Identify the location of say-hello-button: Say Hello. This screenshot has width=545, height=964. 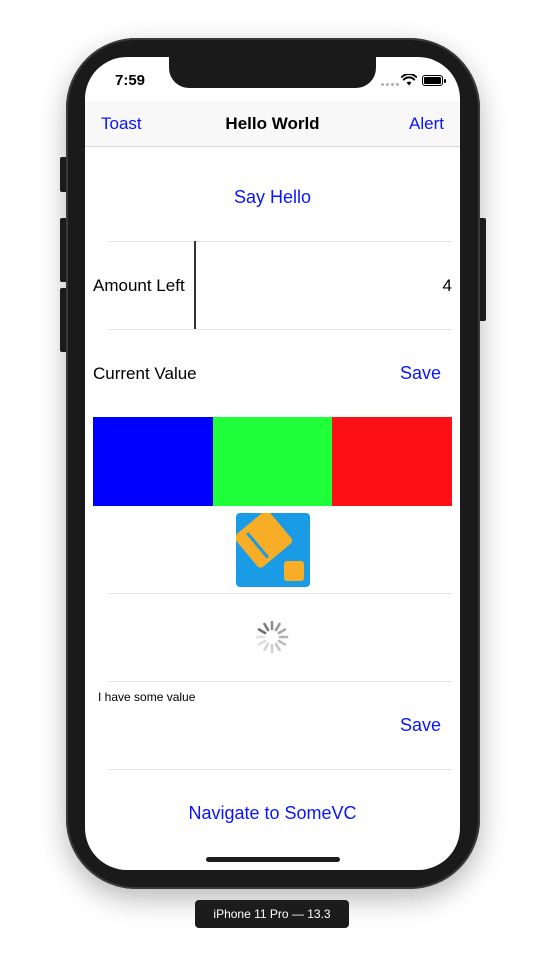
(272, 197).